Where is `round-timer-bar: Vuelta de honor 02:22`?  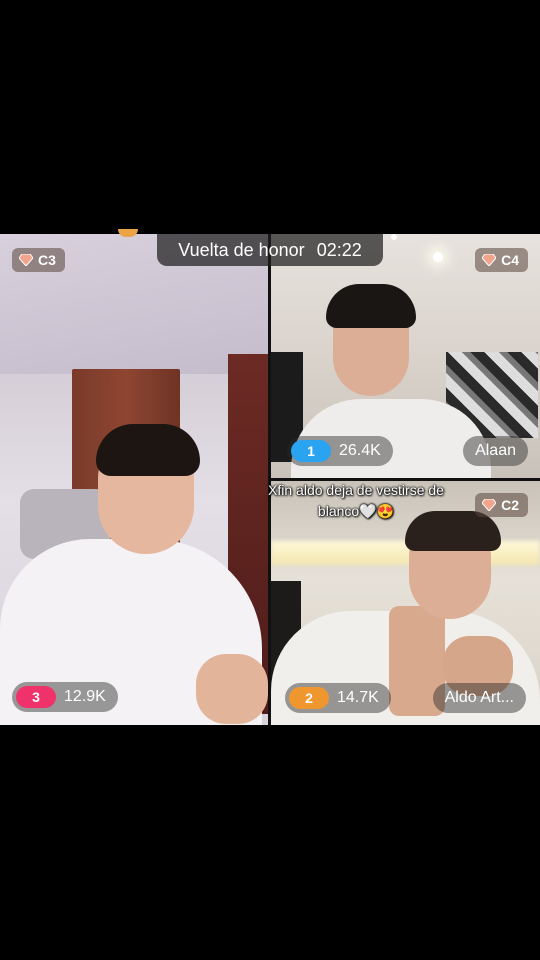
round-timer-bar: Vuelta de honor 02:22 is located at coordinates (270, 250).